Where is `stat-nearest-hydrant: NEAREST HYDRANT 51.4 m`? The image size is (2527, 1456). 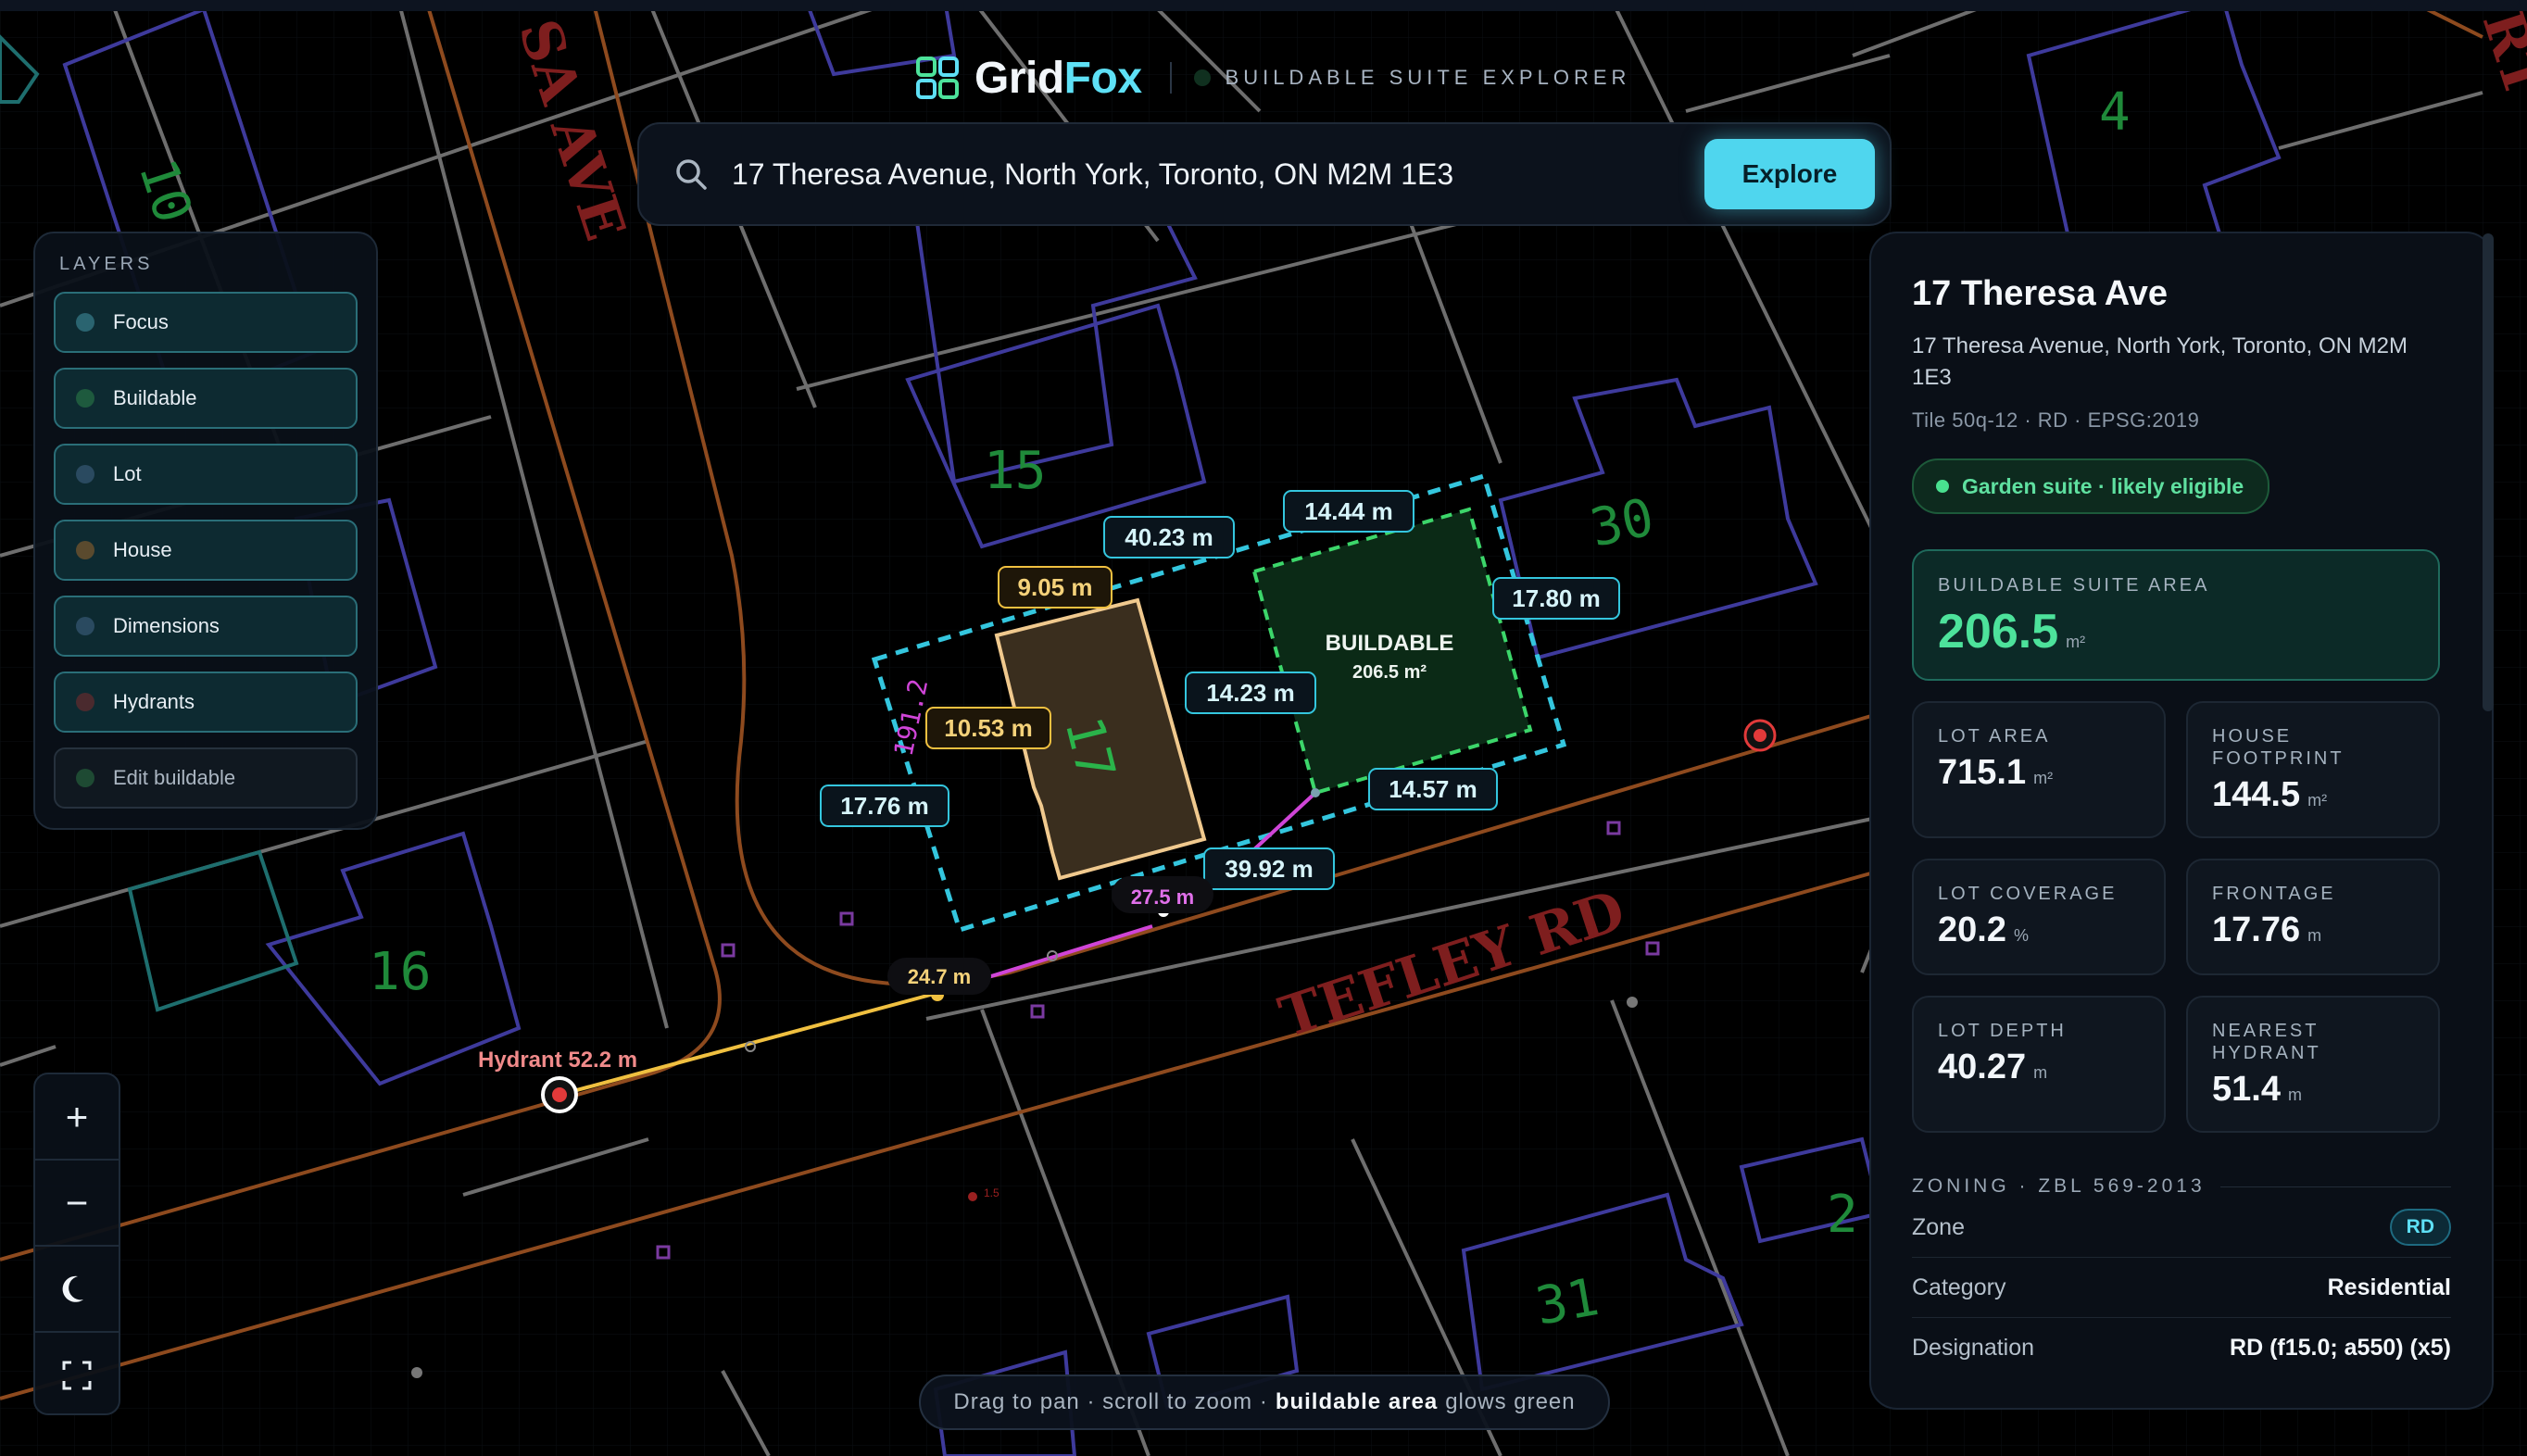 stat-nearest-hydrant: NEAREST HYDRANT 51.4 m is located at coordinates (2313, 1064).